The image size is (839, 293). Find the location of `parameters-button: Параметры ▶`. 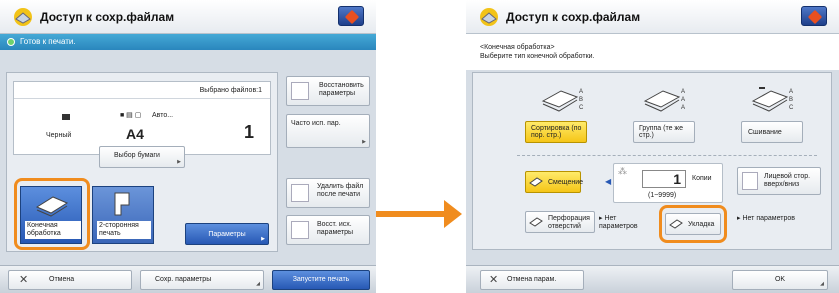

parameters-button: Параметры ▶ is located at coordinates (227, 234).